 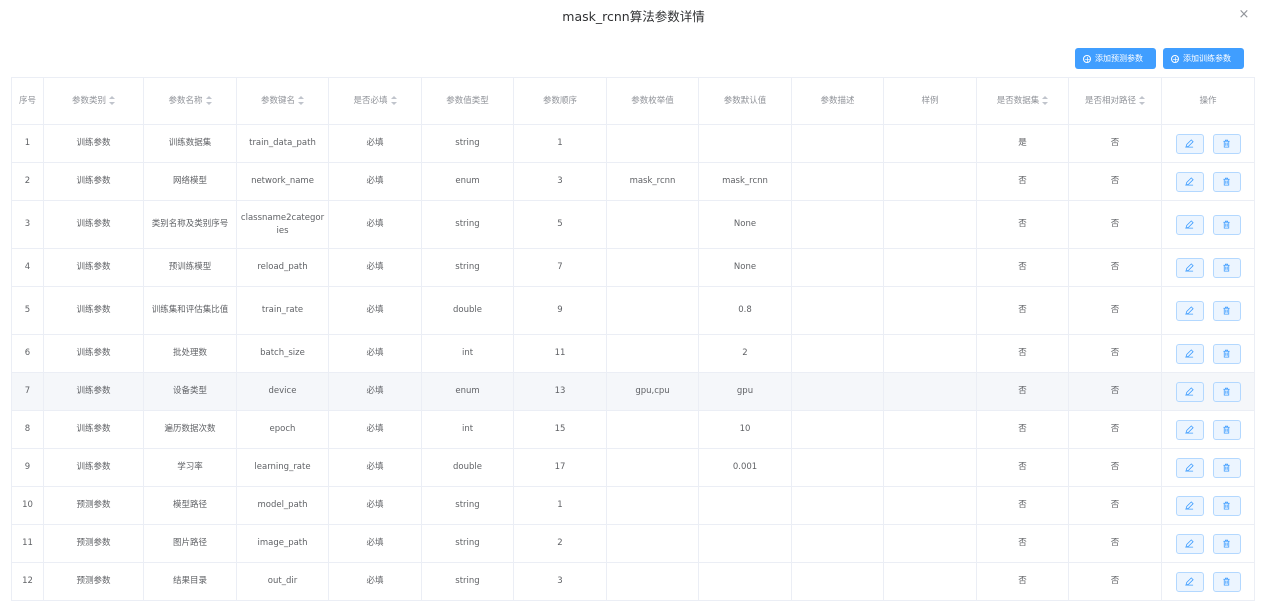 What do you see at coordinates (27, 267) in the screenshot?
I see `table-cell: 4` at bounding box center [27, 267].